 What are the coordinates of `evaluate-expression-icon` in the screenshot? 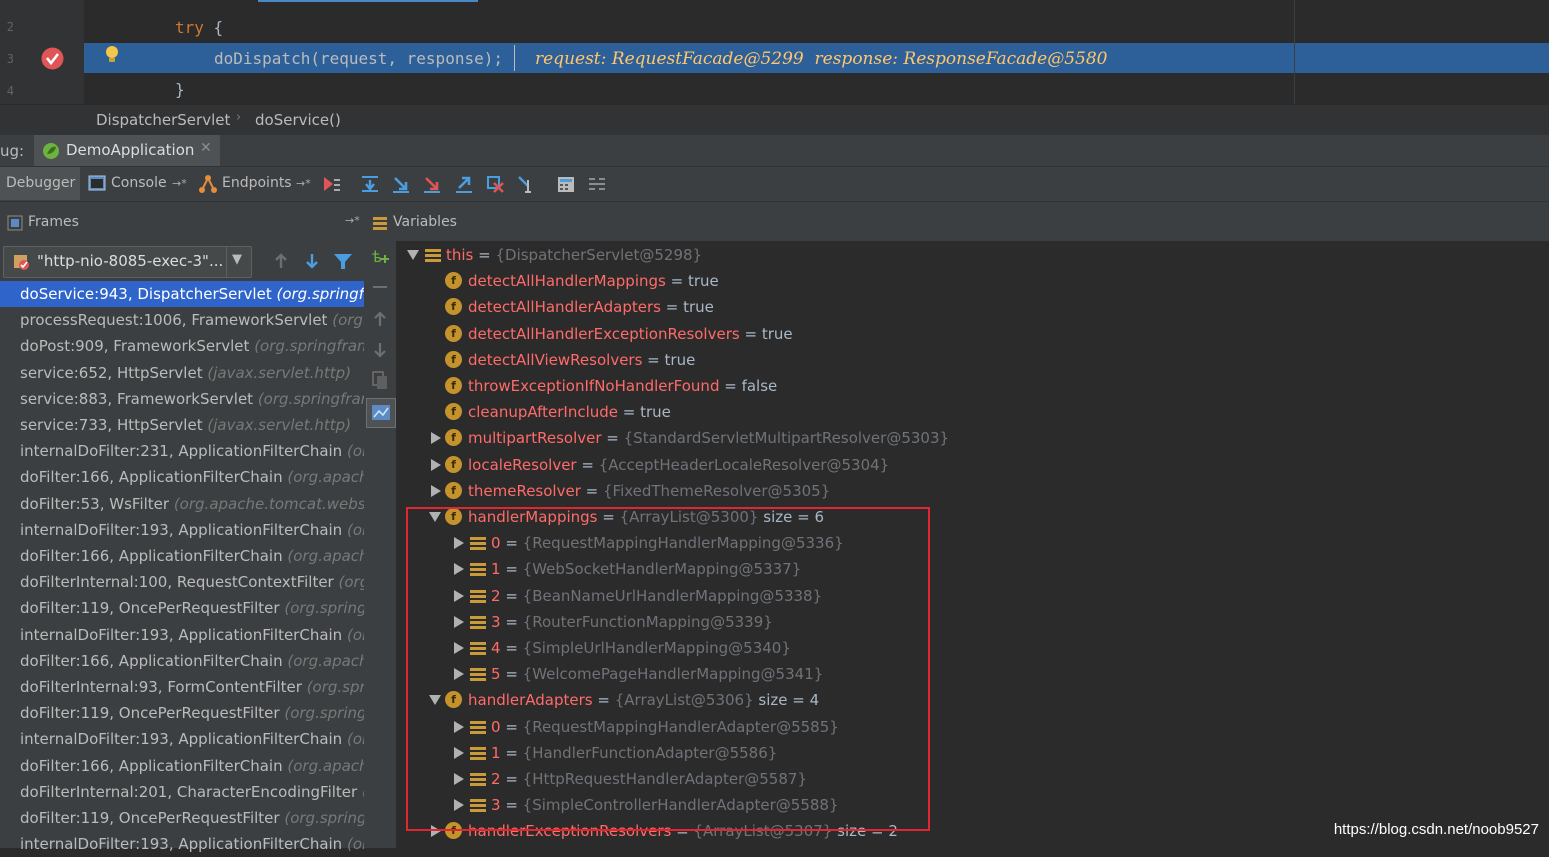 It's located at (566, 184).